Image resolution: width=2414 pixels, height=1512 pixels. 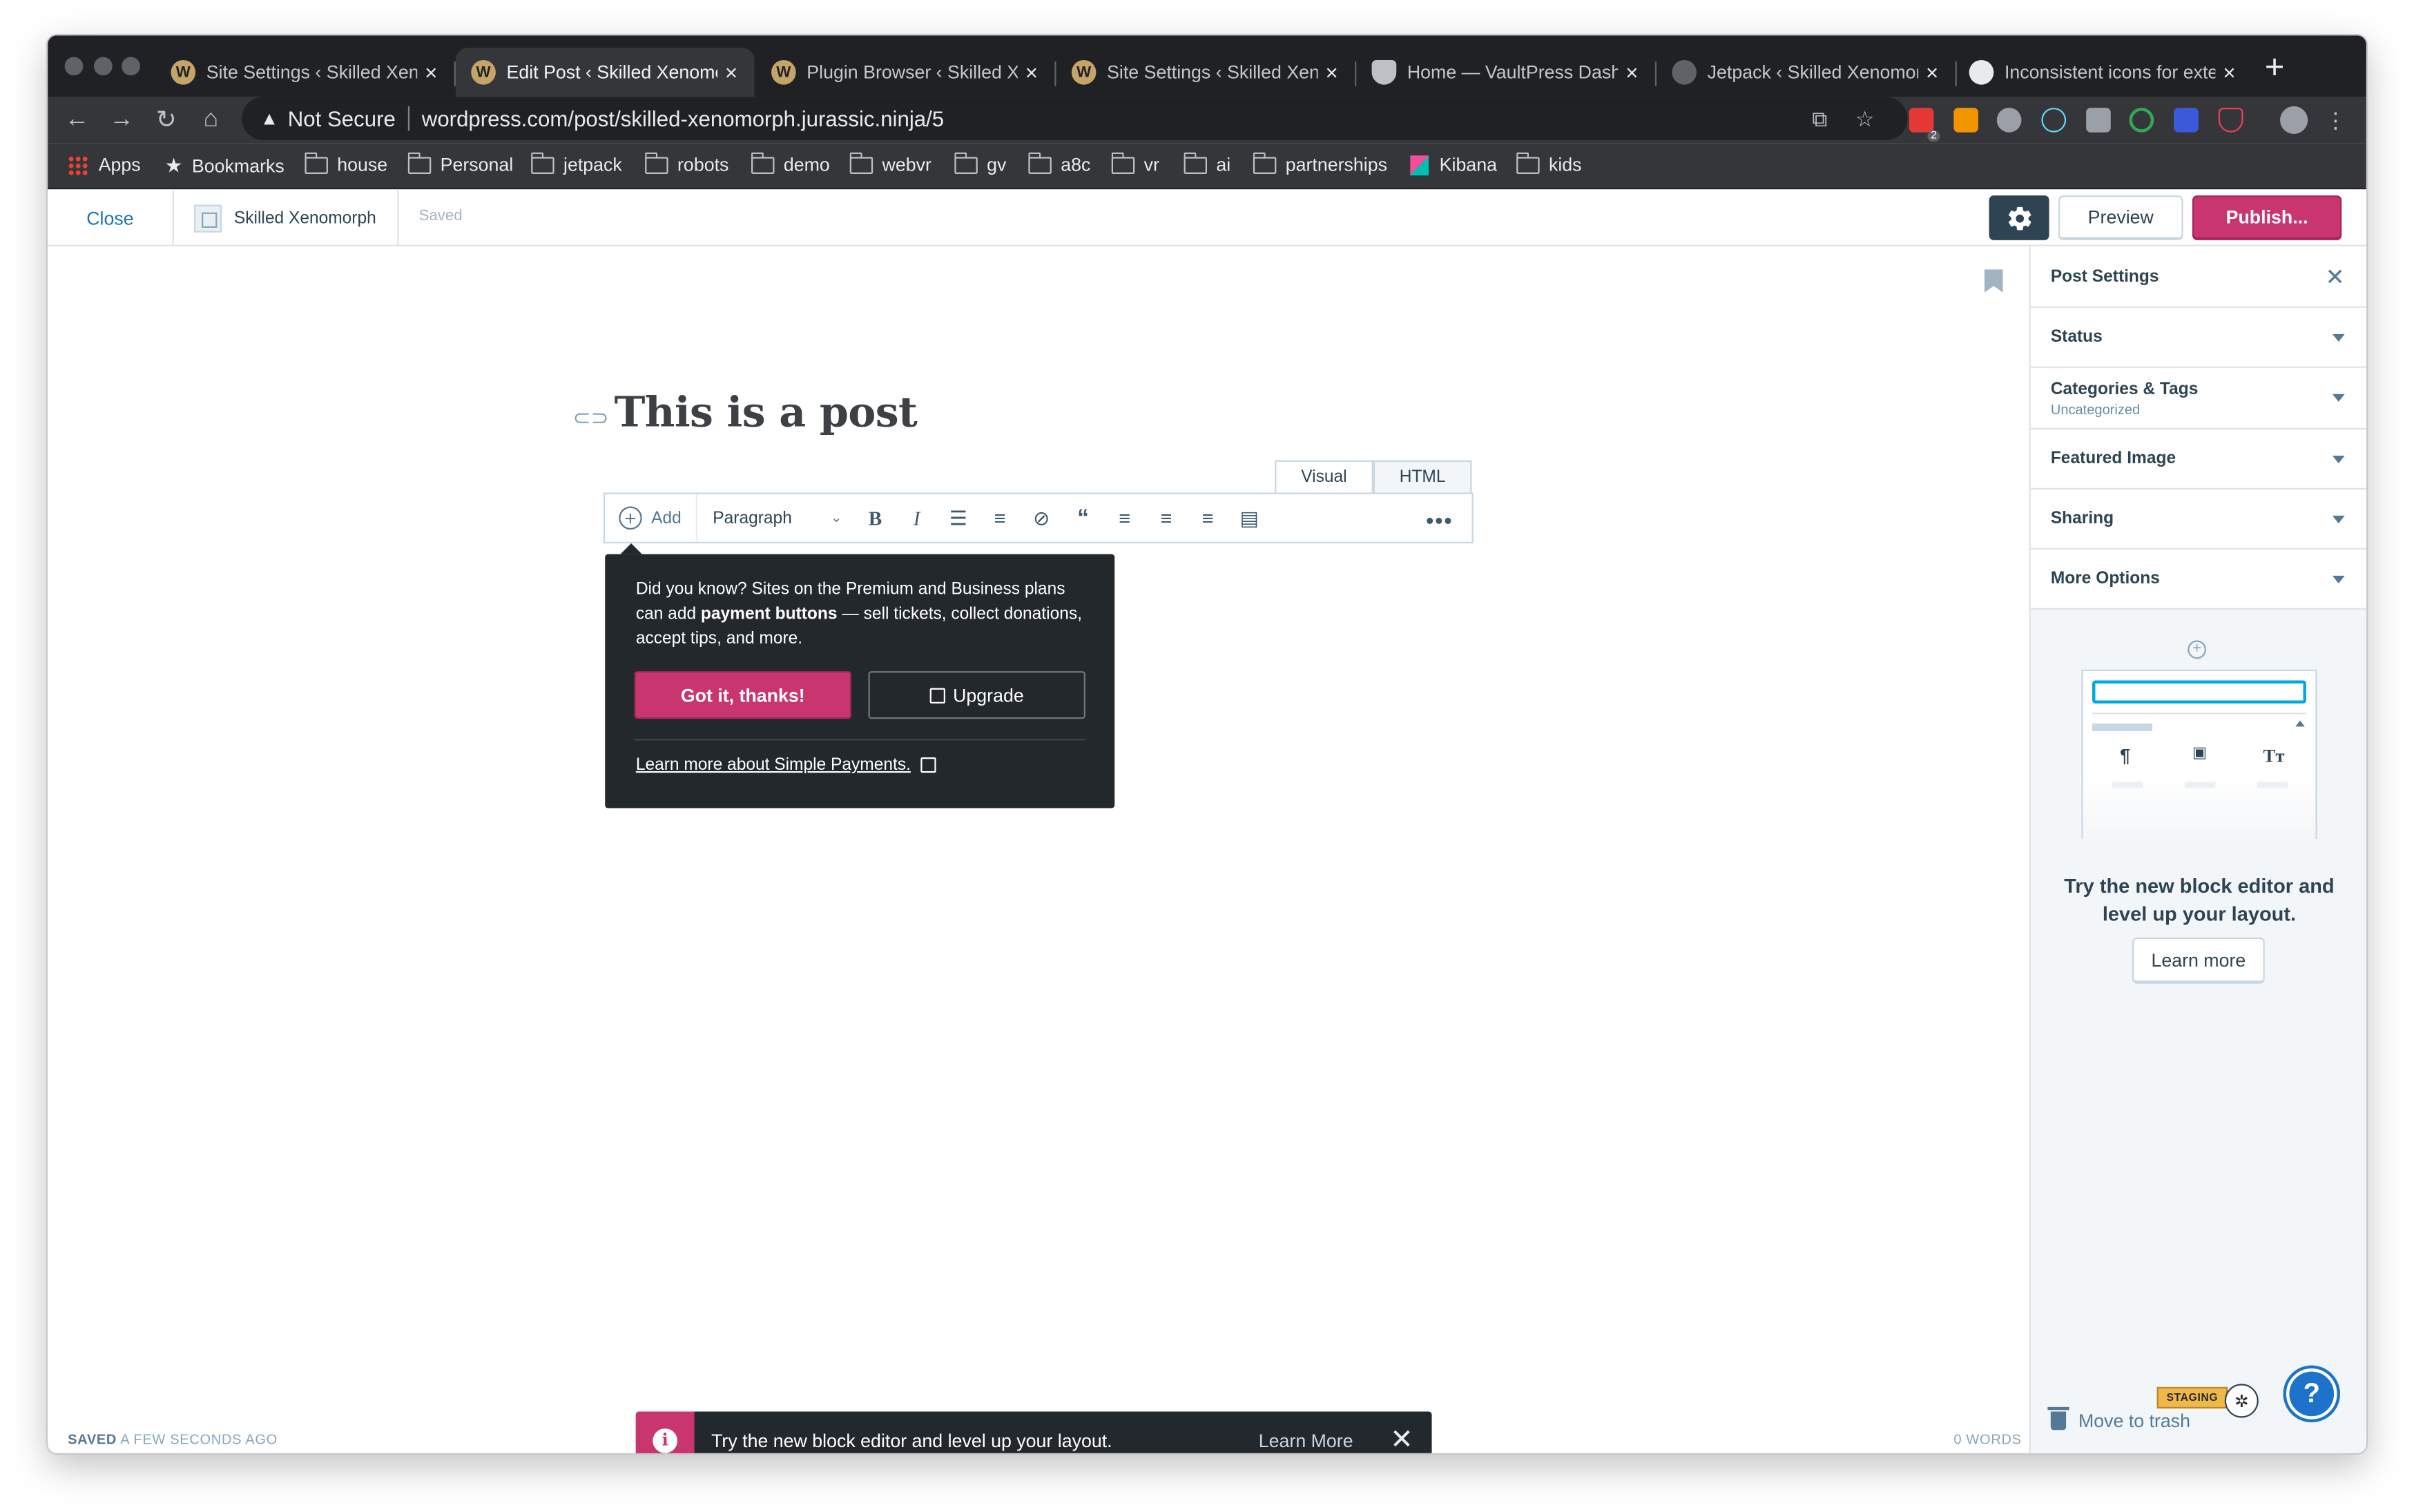 I want to click on browser-tab: W Site Settings ‹ Skilled Xeno ×, so click(x=305, y=72).